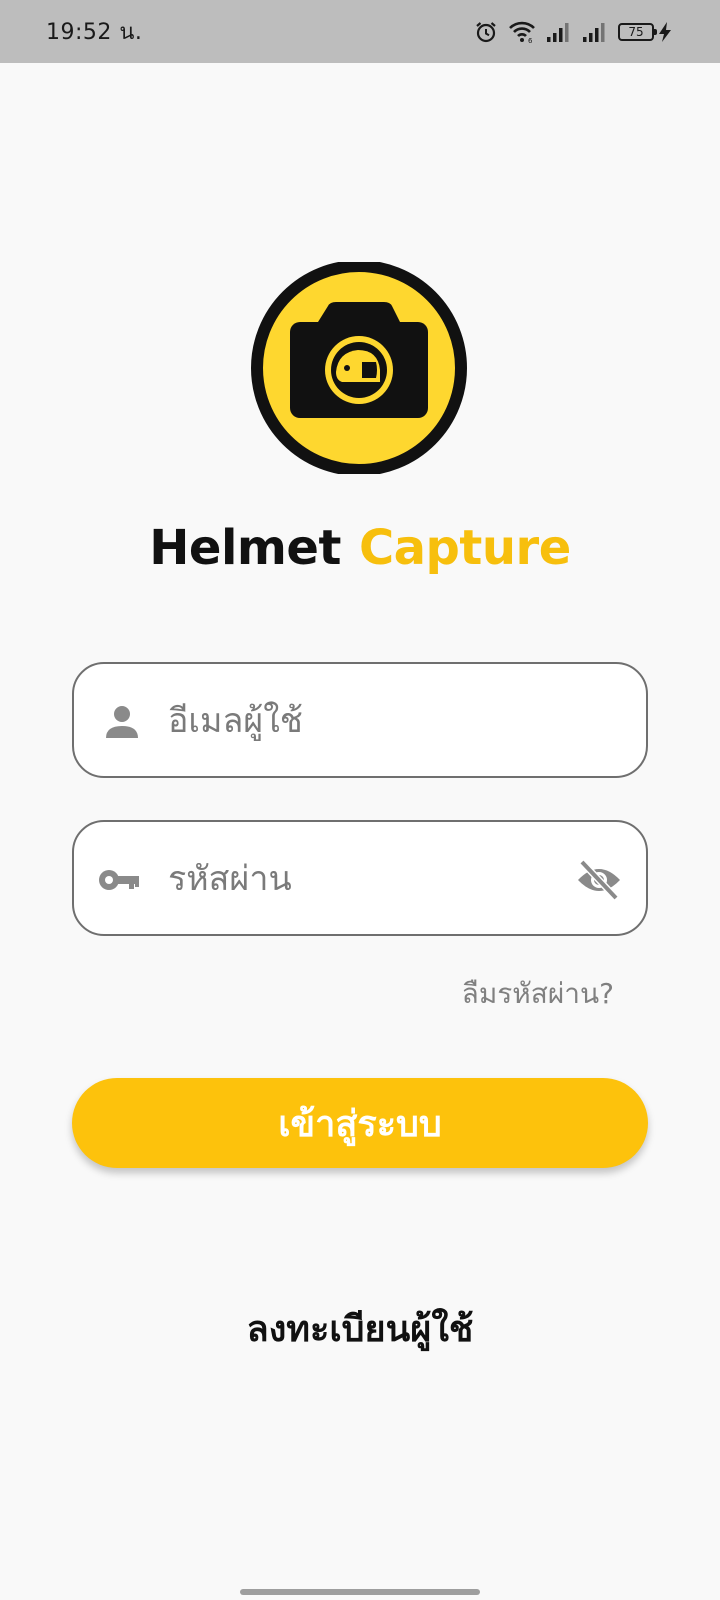 The height and width of the screenshot is (1600, 720). Describe the element at coordinates (538, 994) in the screenshot. I see `forgot-password-link: ลืมรหัสผ่าน?` at that location.